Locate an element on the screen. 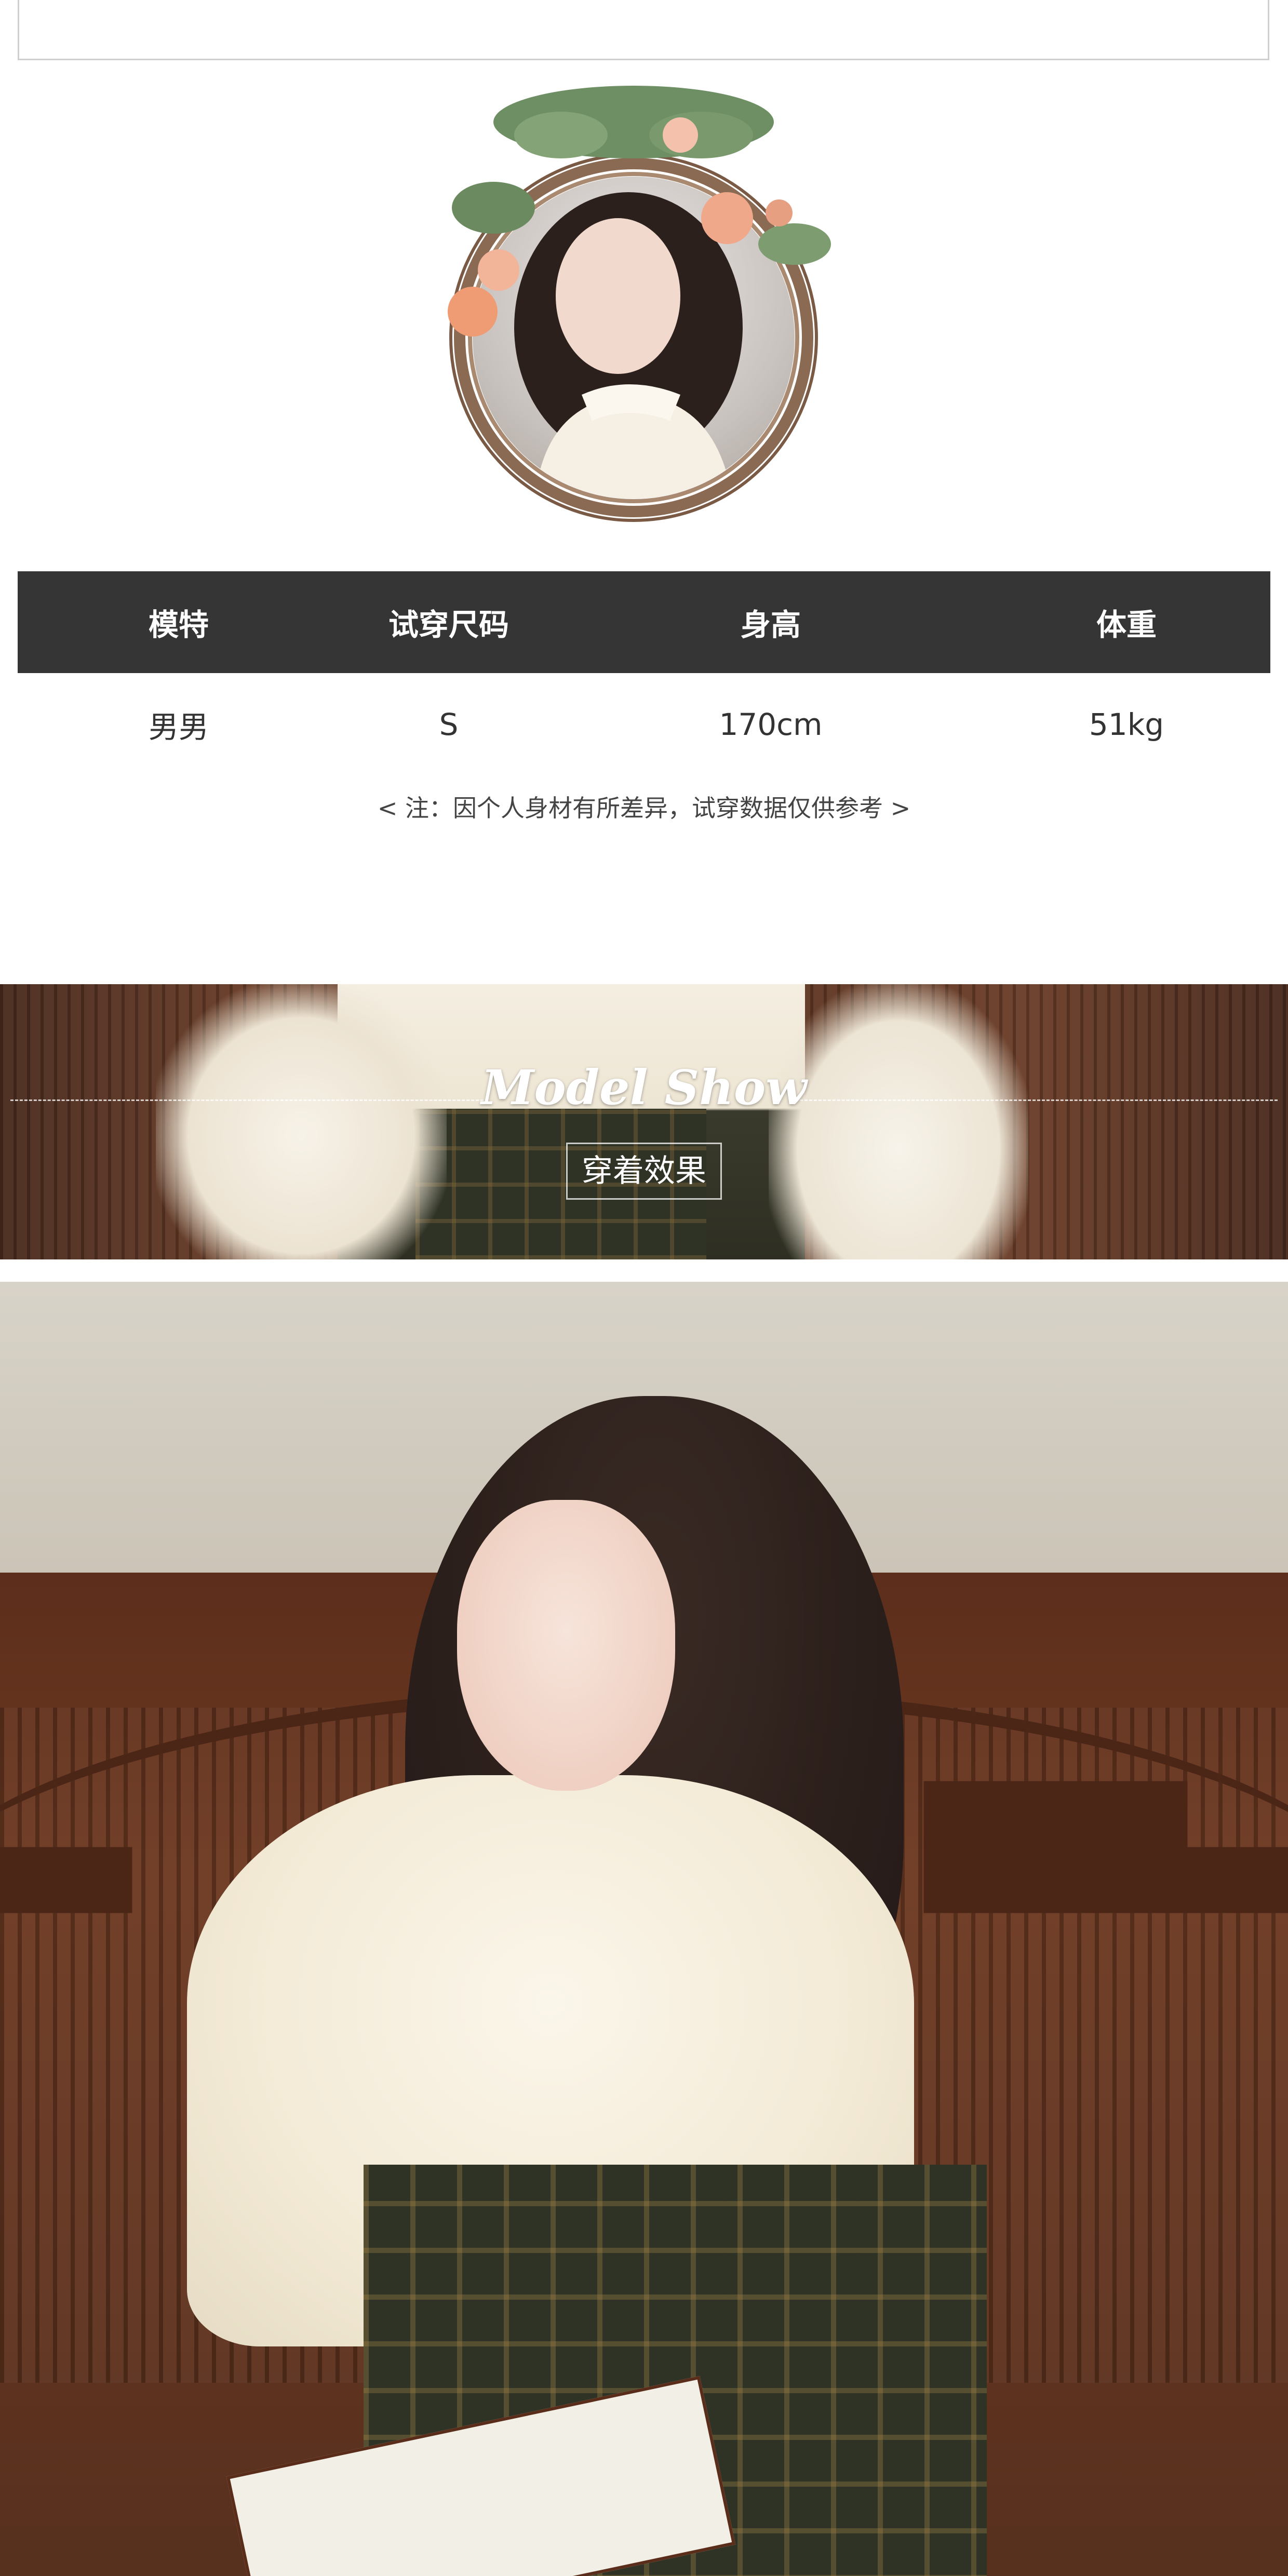  wreath-illustration is located at coordinates (640, 304).